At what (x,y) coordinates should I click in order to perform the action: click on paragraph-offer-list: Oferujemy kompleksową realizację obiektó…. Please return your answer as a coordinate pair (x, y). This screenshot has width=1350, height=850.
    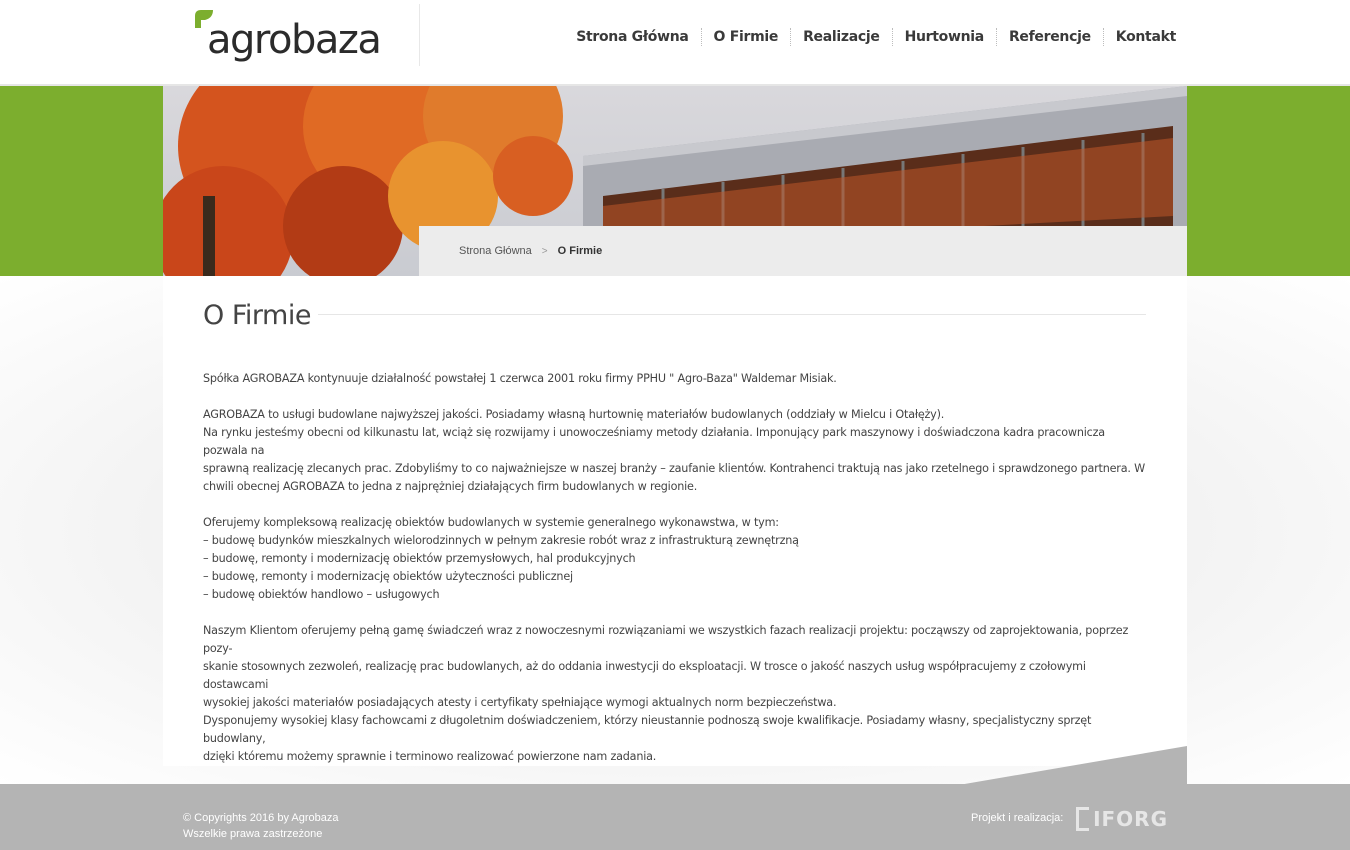
    Looking at the image, I should click on (675, 559).